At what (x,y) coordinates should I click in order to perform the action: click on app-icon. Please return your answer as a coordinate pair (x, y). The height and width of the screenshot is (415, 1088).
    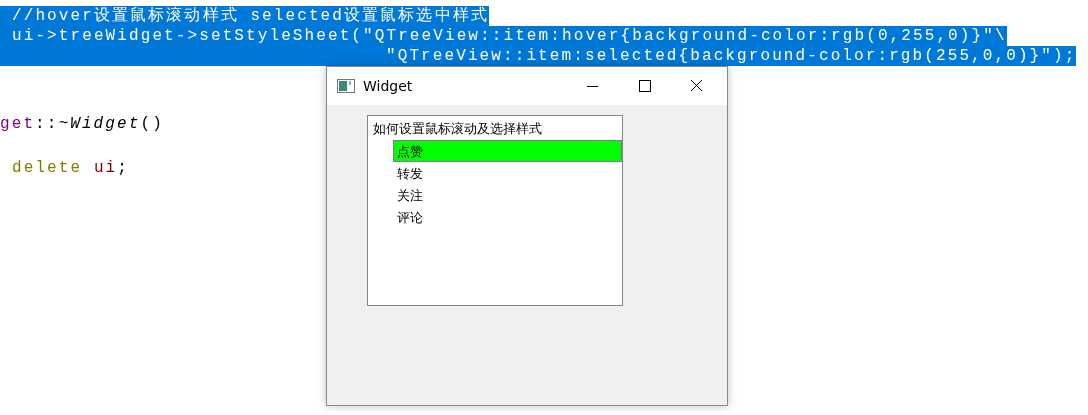
    Looking at the image, I should click on (346, 86).